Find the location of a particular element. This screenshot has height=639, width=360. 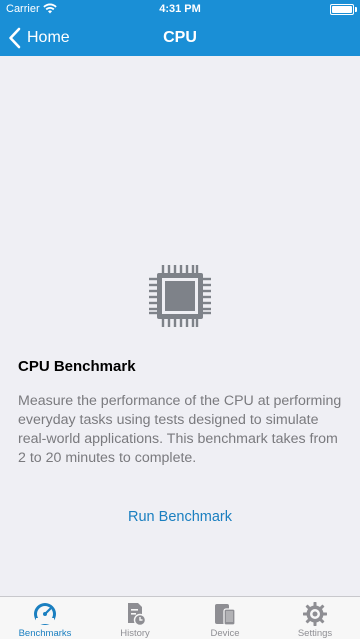

tab-history: History is located at coordinates (135, 618).